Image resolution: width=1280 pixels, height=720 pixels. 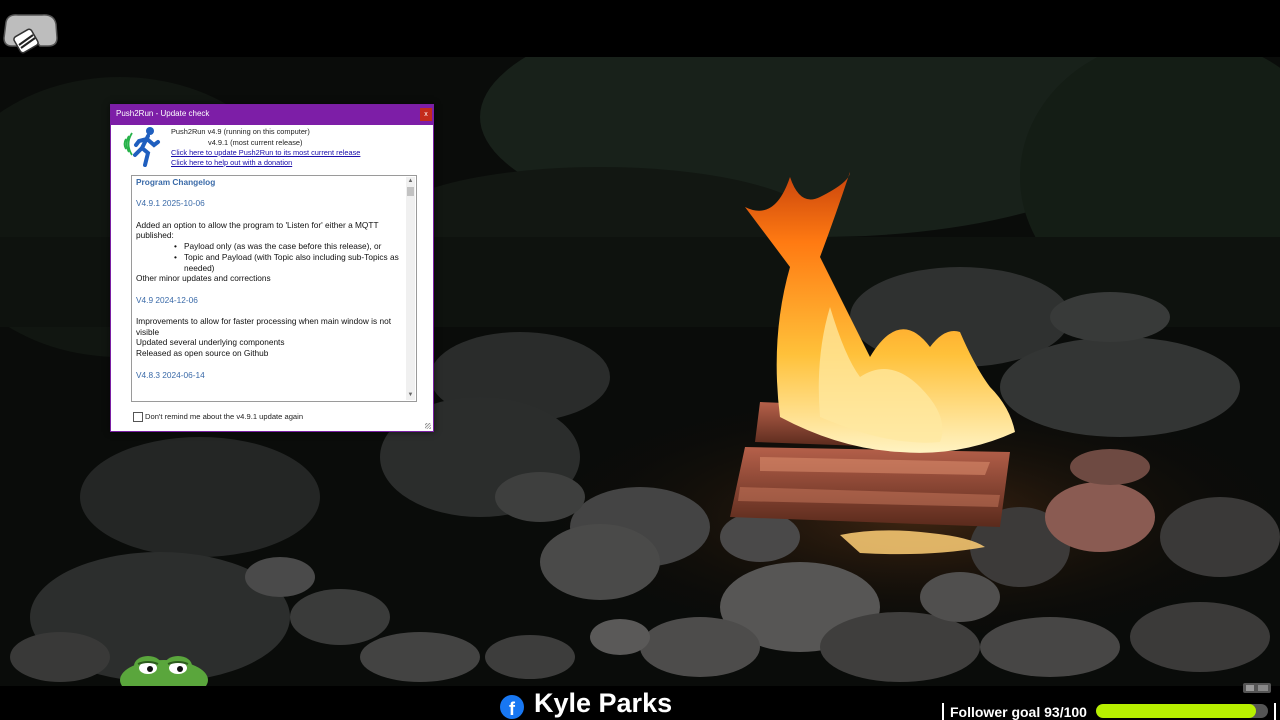 What do you see at coordinates (167, 299) in the screenshot?
I see `changelog-version: V4.9 2024-12-06` at bounding box center [167, 299].